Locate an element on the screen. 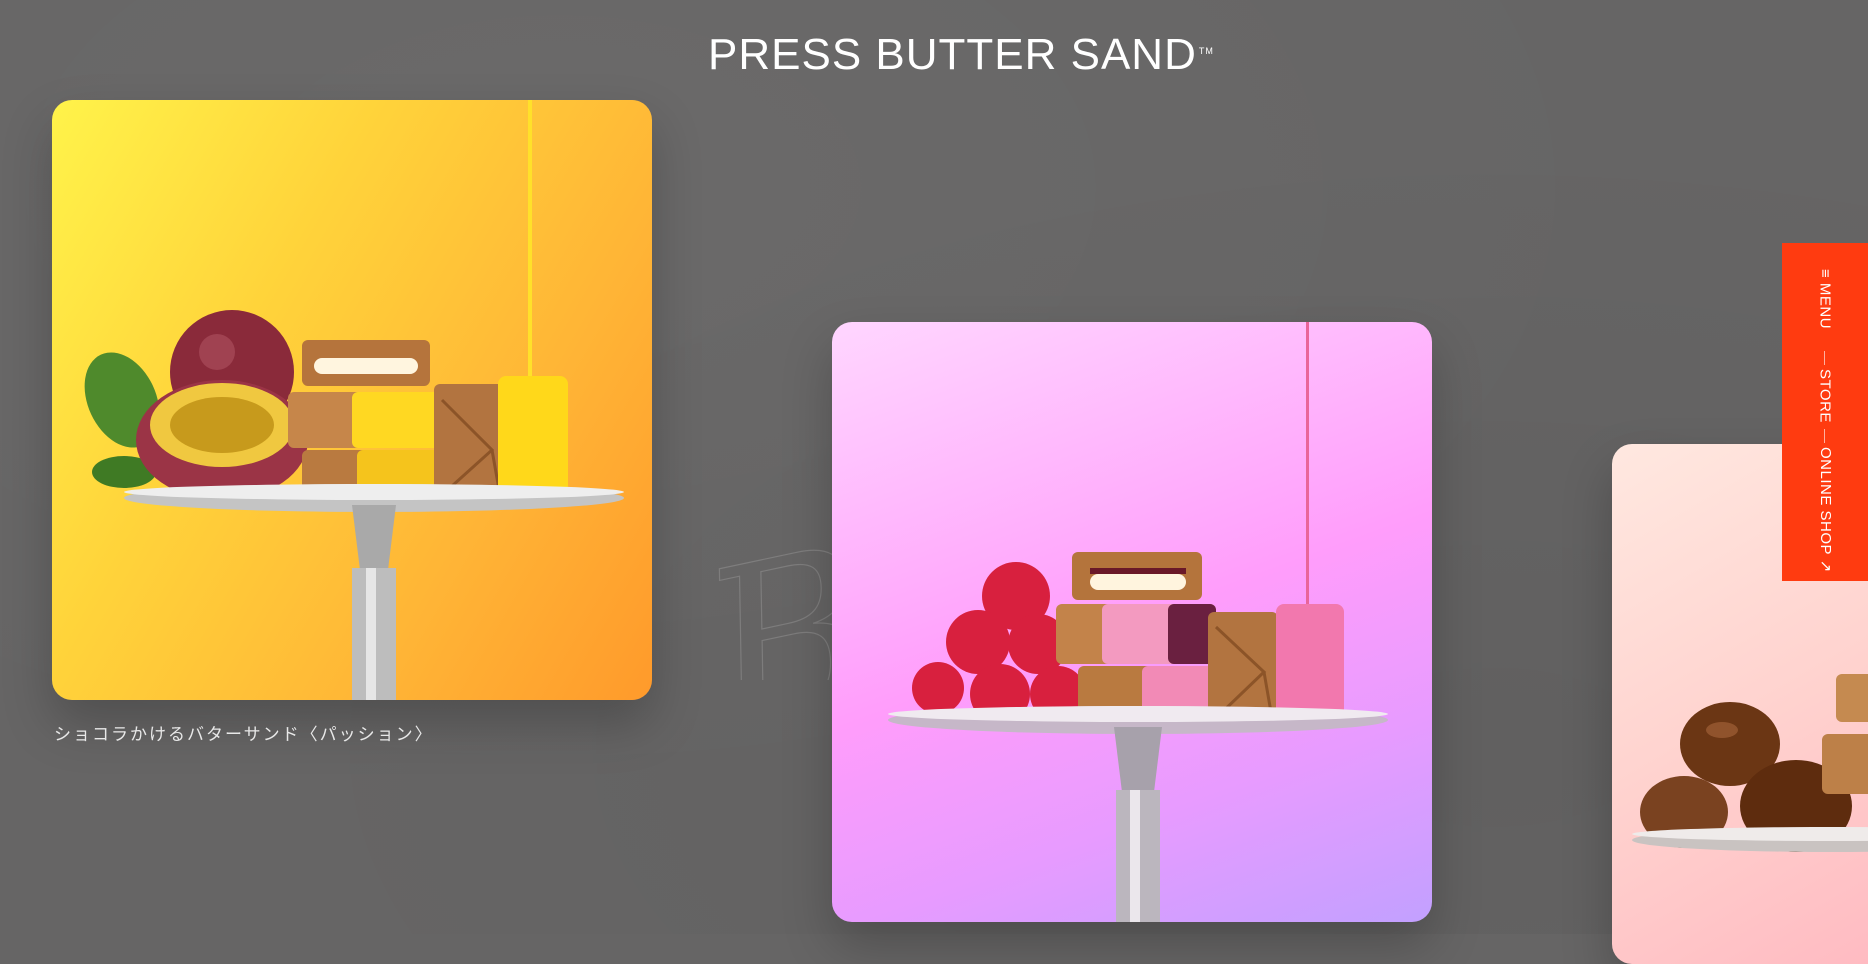  hamburger-icon: ≡ is located at coordinates (1825, 276).